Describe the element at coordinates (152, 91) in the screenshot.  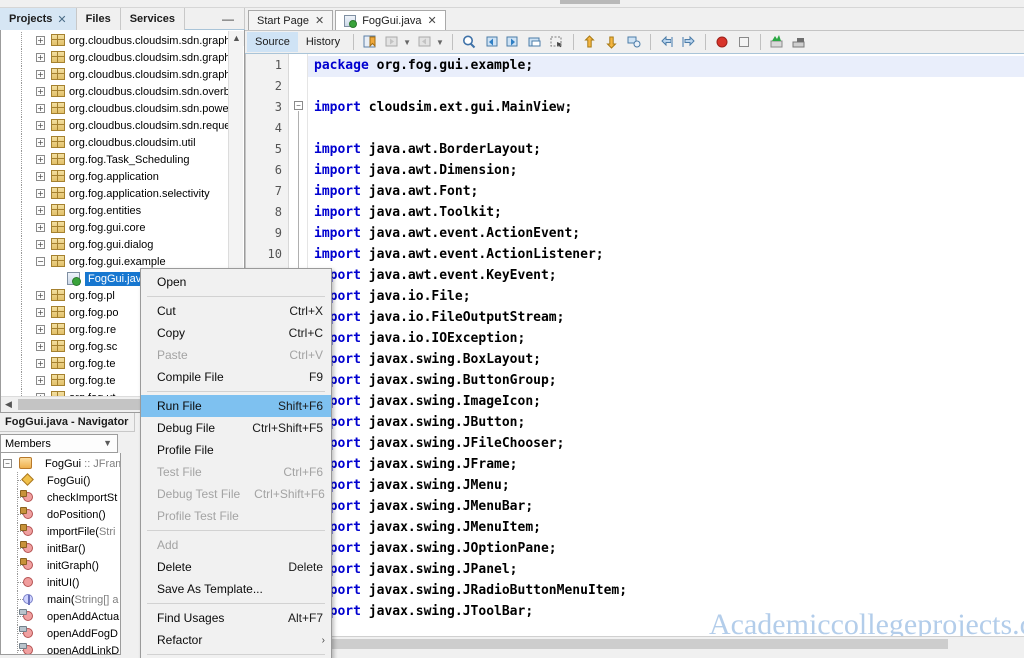
I see `tree-item-label: org.cloudbus.cloudsim.sdn.overbc` at that location.